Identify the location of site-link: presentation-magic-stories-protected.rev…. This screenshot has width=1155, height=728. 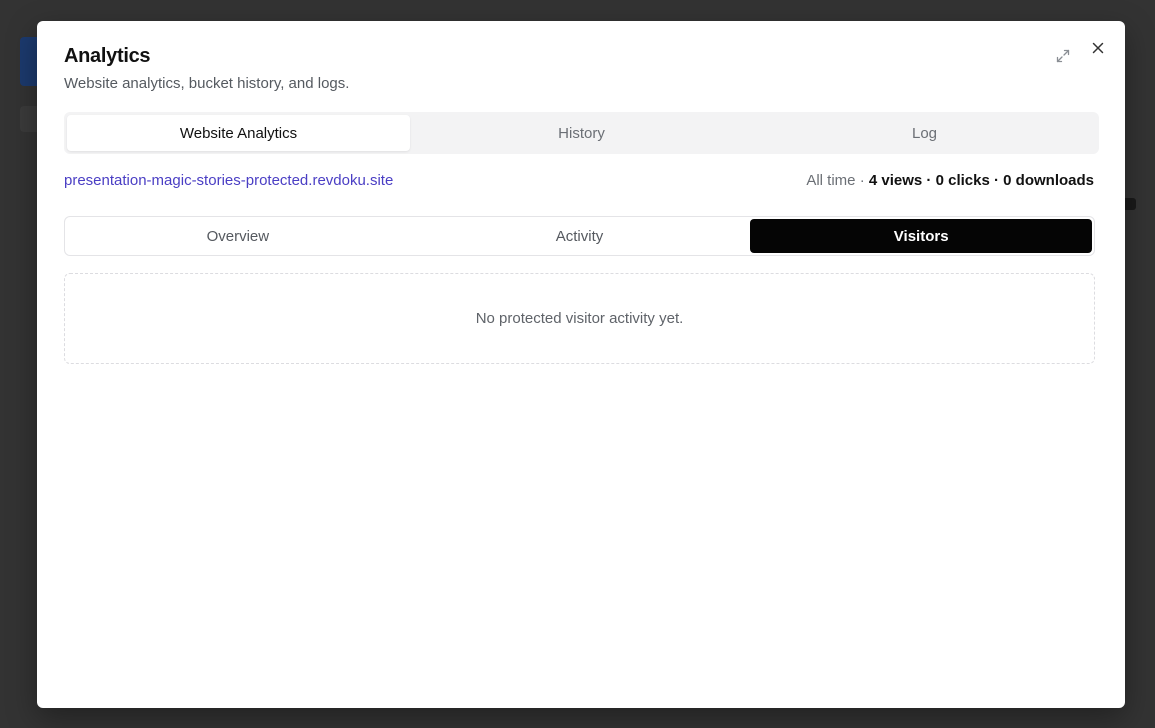
(228, 180).